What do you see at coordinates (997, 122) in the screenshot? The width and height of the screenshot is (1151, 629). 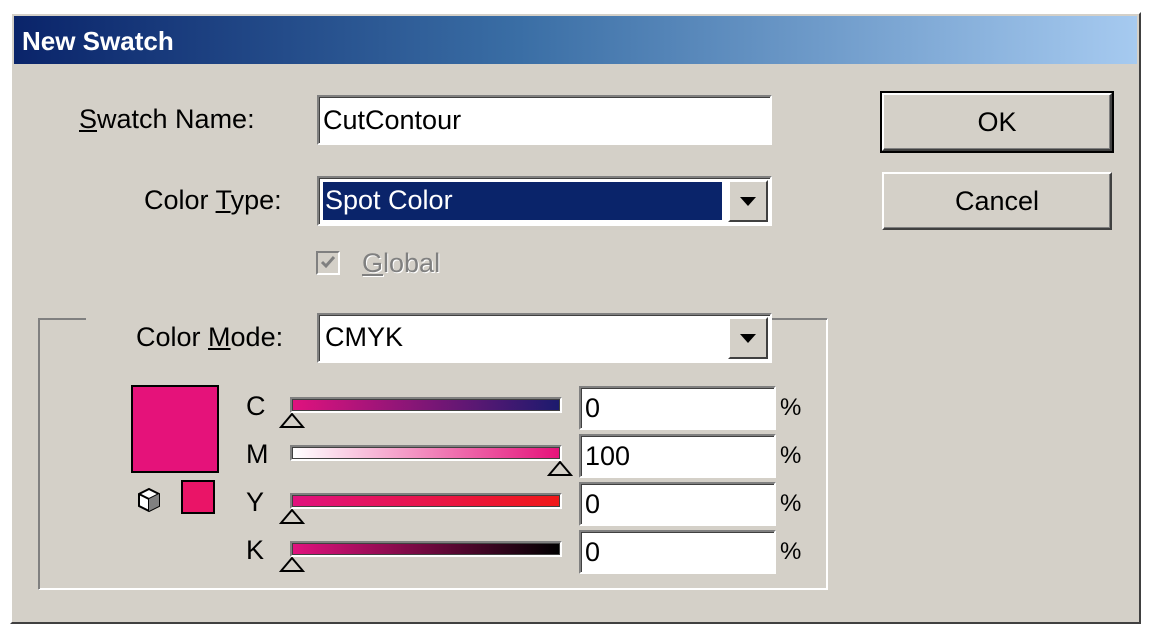 I see `ok-button: OK` at bounding box center [997, 122].